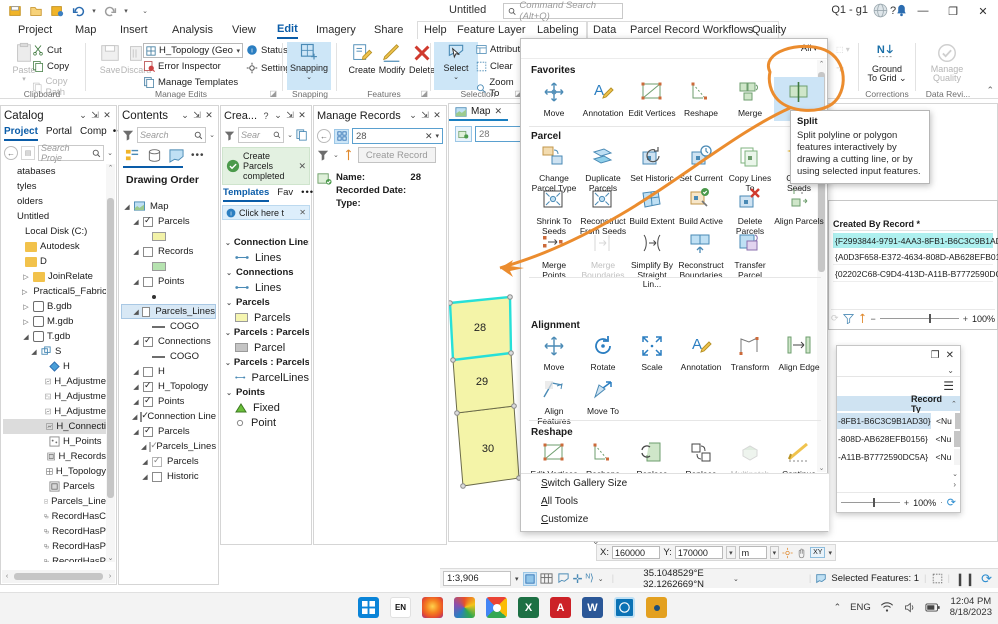 This screenshot has width=998, height=624. Describe the element at coordinates (652, 99) in the screenshot. I see `gallery-item-edit-vertices: Edit Vertices` at that location.